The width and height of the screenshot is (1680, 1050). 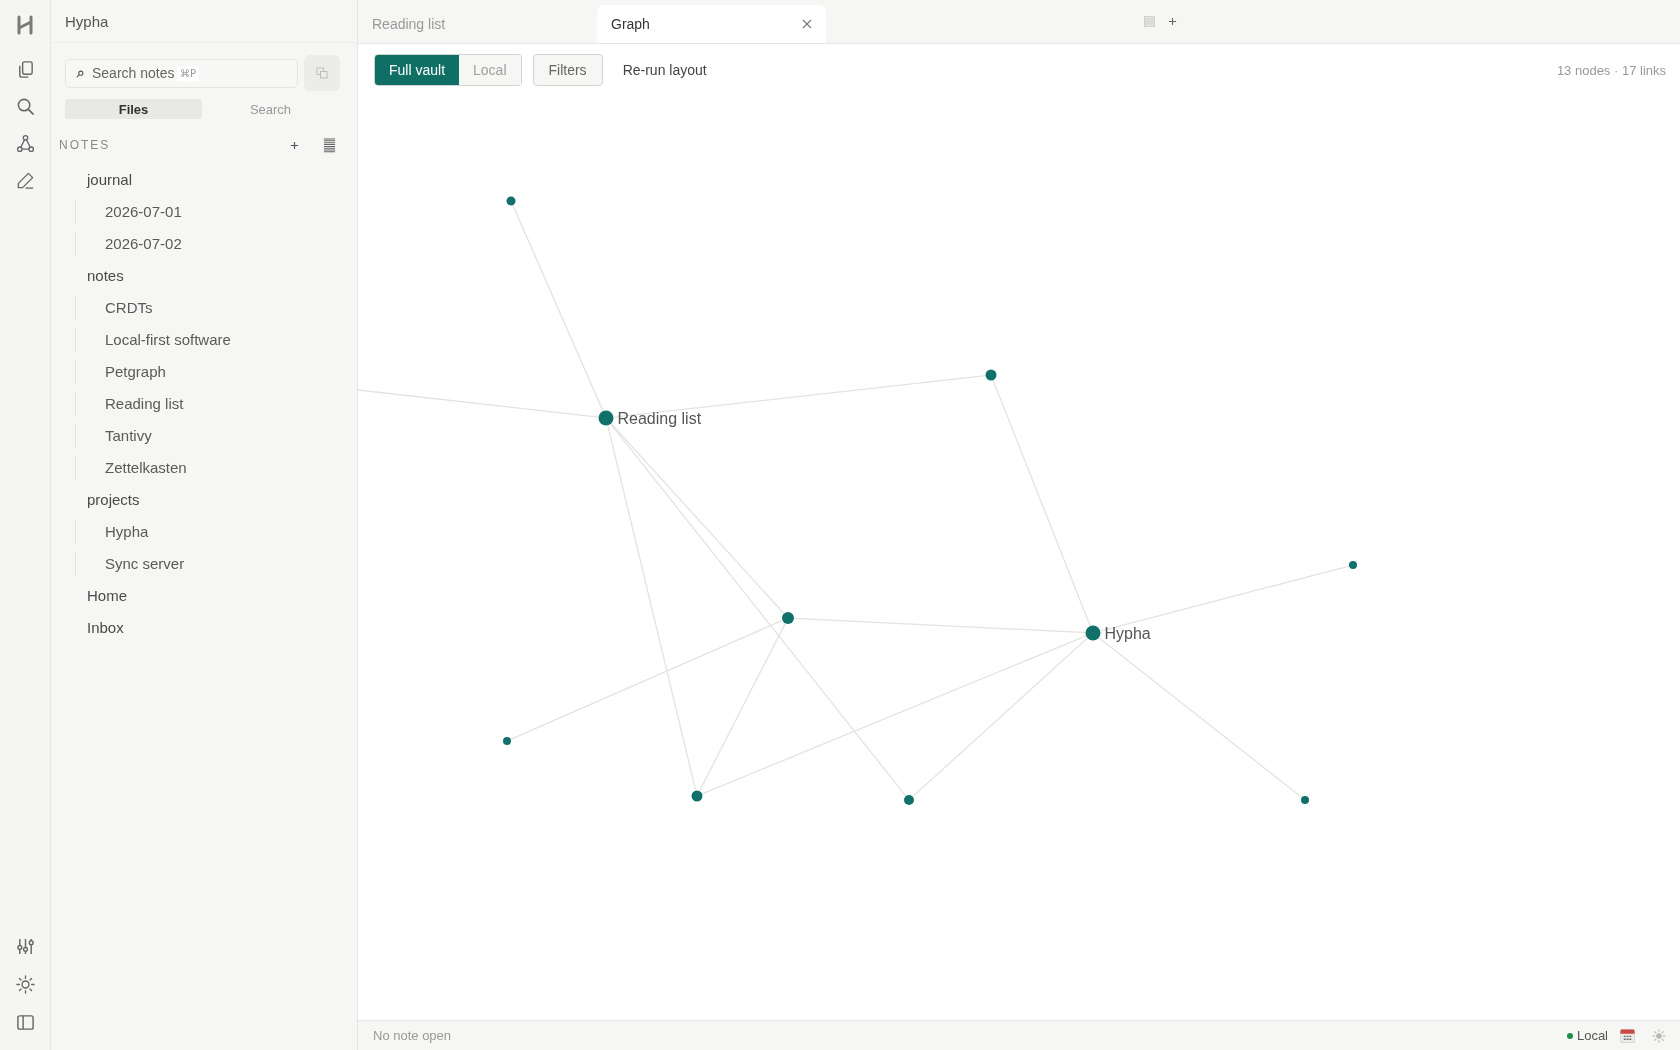 I want to click on tree-item: CRDTs, so click(x=129, y=307).